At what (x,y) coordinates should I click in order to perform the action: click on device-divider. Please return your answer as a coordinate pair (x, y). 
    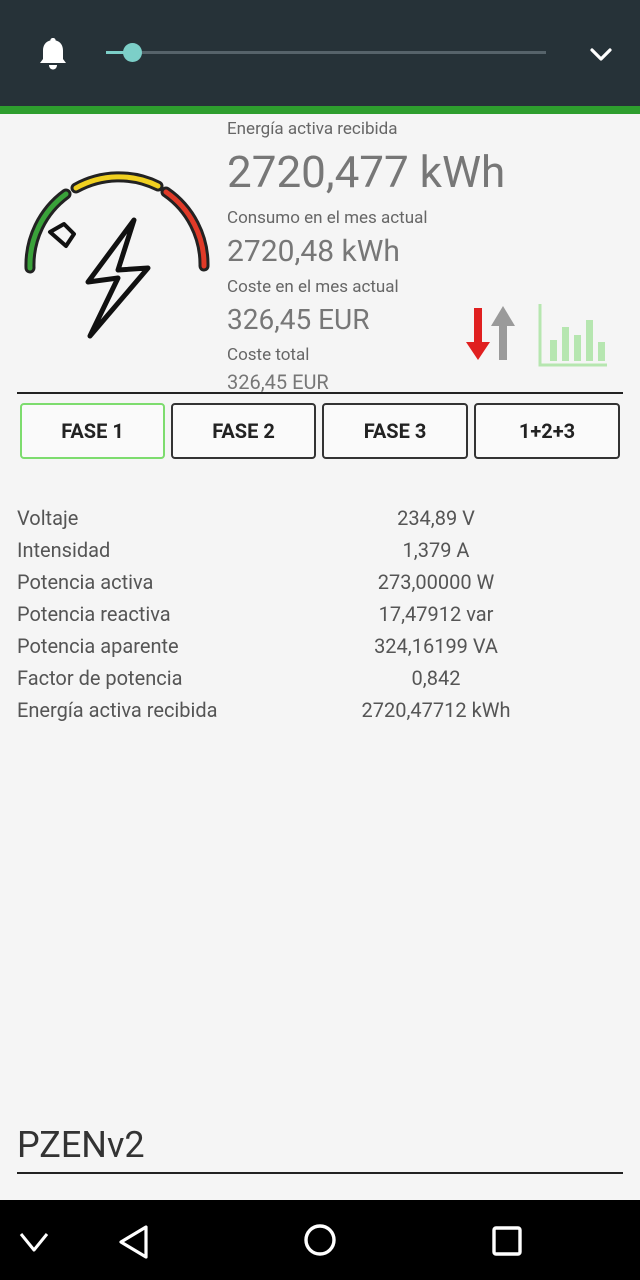
    Looking at the image, I should click on (320, 1173).